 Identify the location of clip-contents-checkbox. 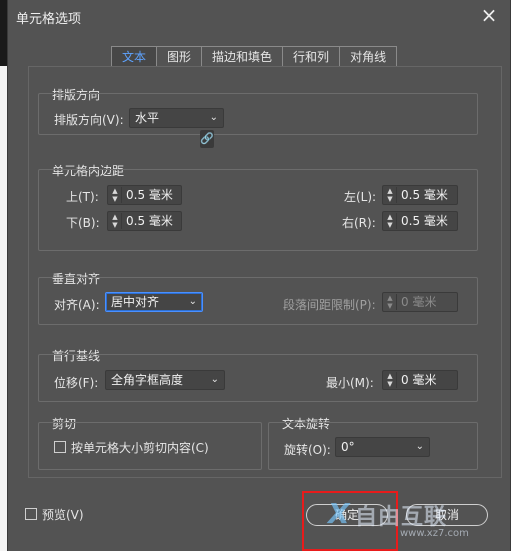
(60, 447).